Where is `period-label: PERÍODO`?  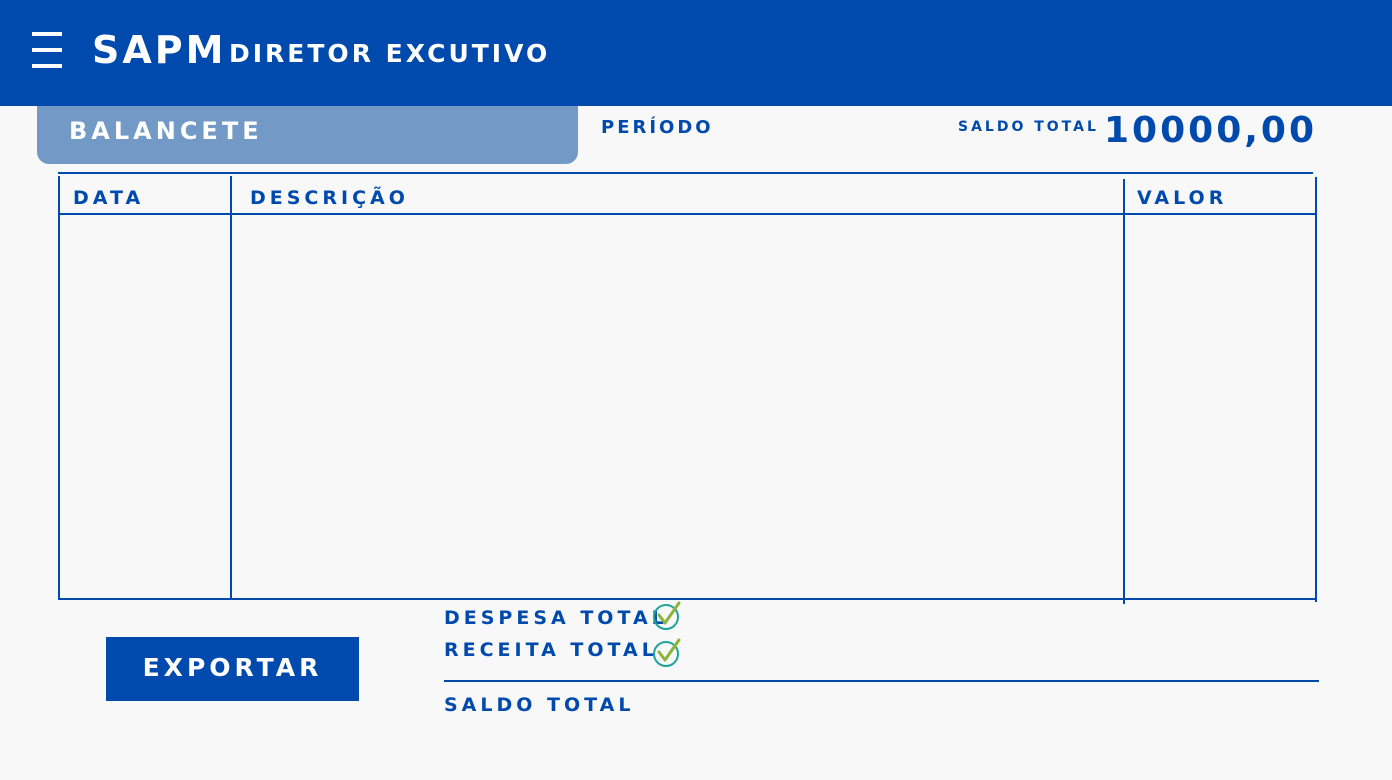 period-label: PERÍODO is located at coordinates (657, 127).